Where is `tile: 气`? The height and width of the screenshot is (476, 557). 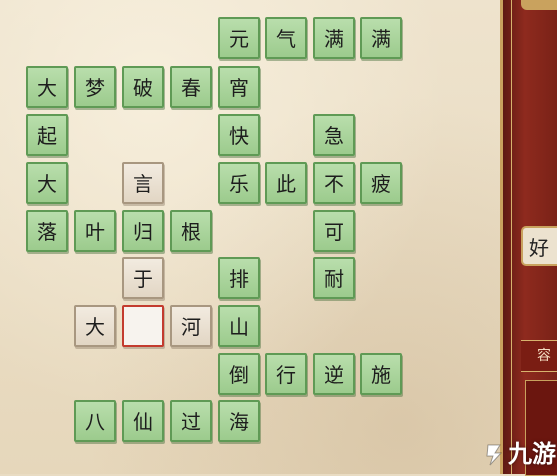
tile: 气 is located at coordinates (286, 38).